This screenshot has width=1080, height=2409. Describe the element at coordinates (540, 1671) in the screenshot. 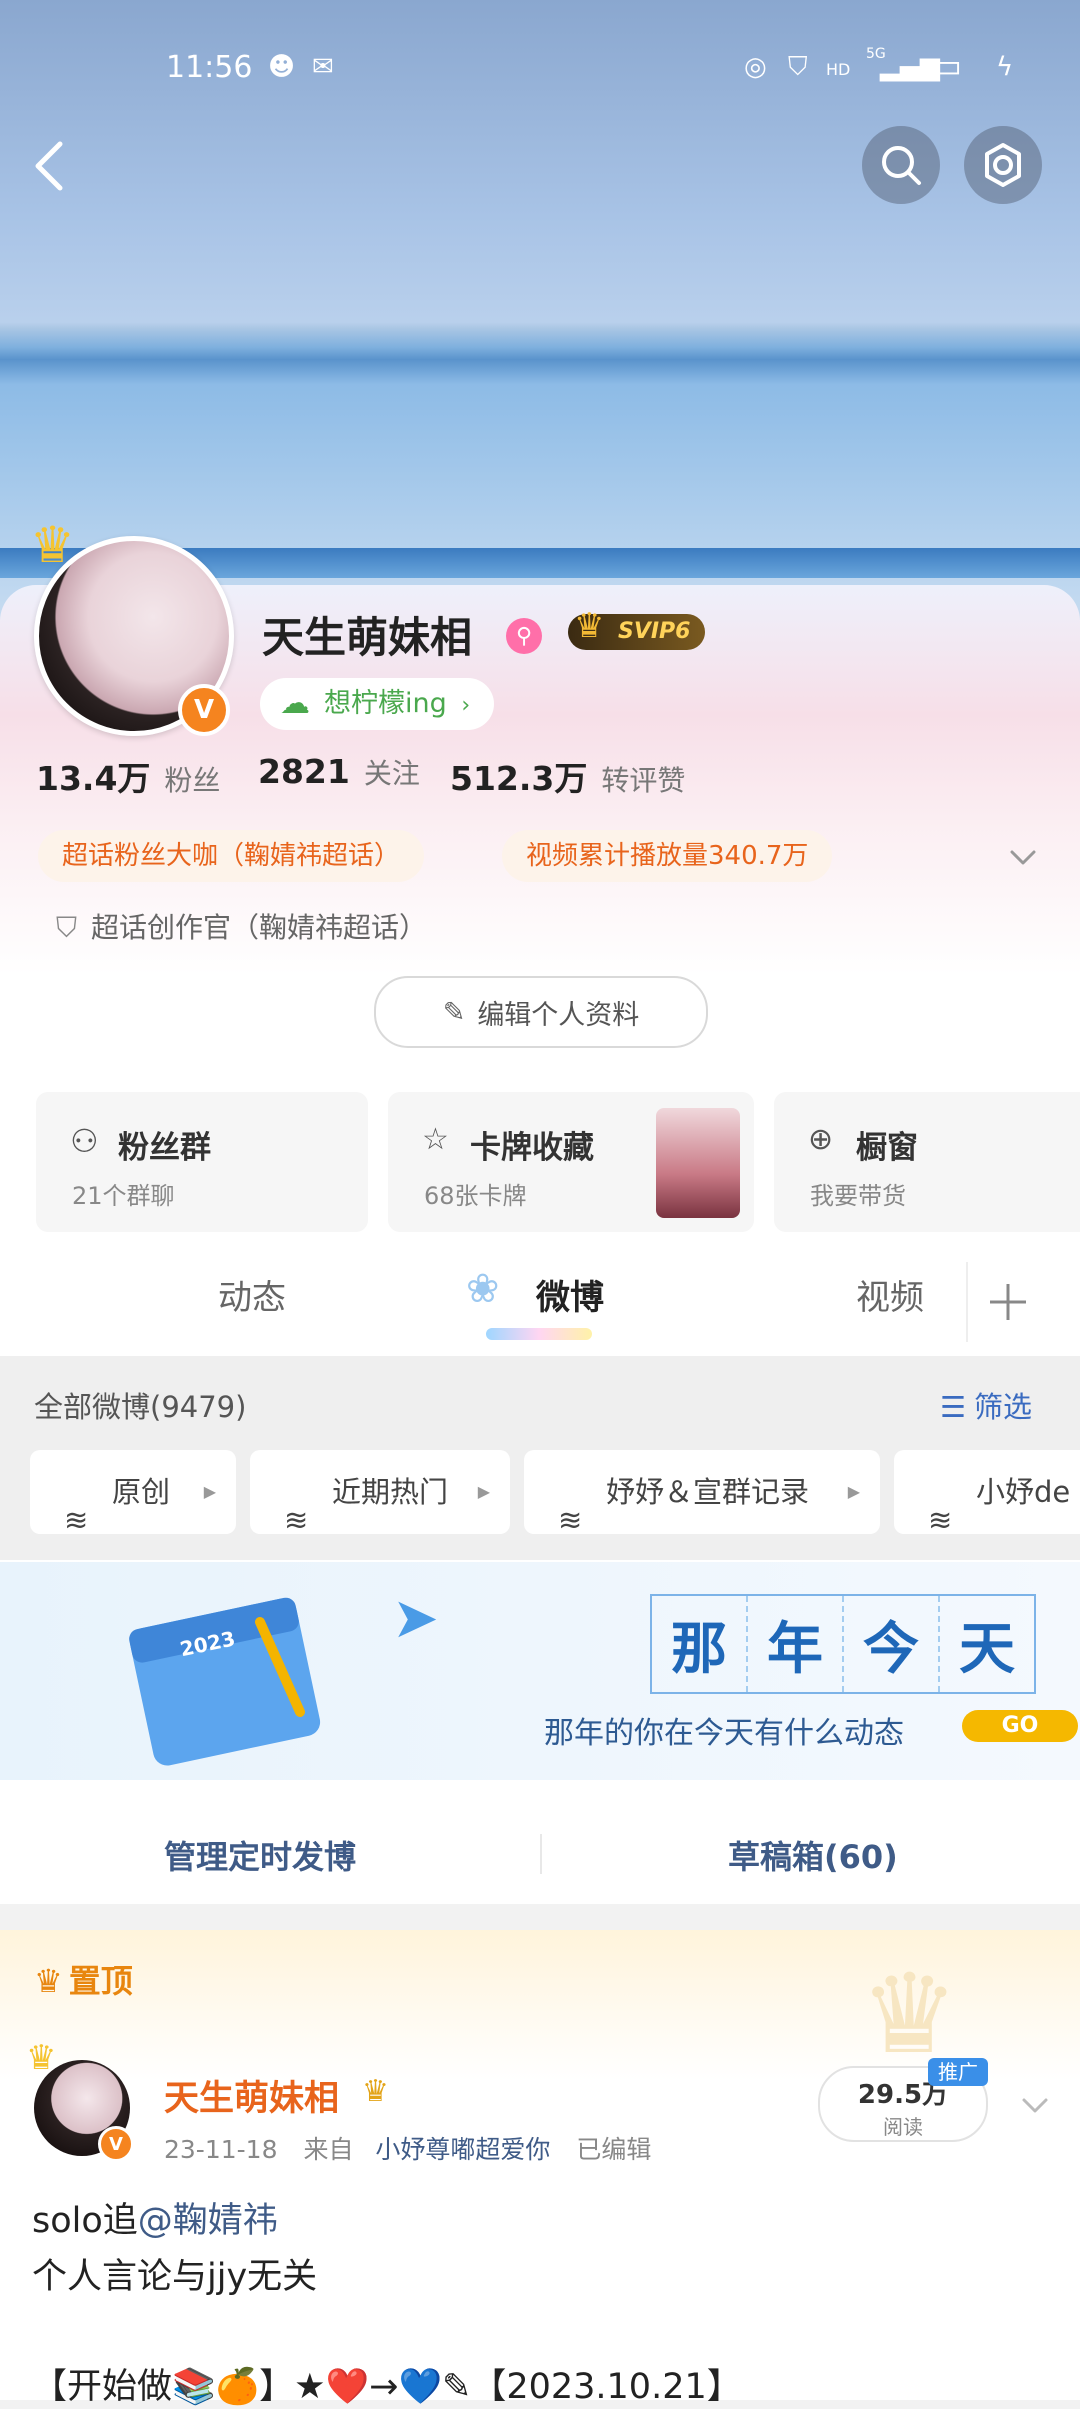

I see `on-this-day-banner: 2023 ➤ 那 年 今 天 那年的你在今天有什么动态 GO` at that location.